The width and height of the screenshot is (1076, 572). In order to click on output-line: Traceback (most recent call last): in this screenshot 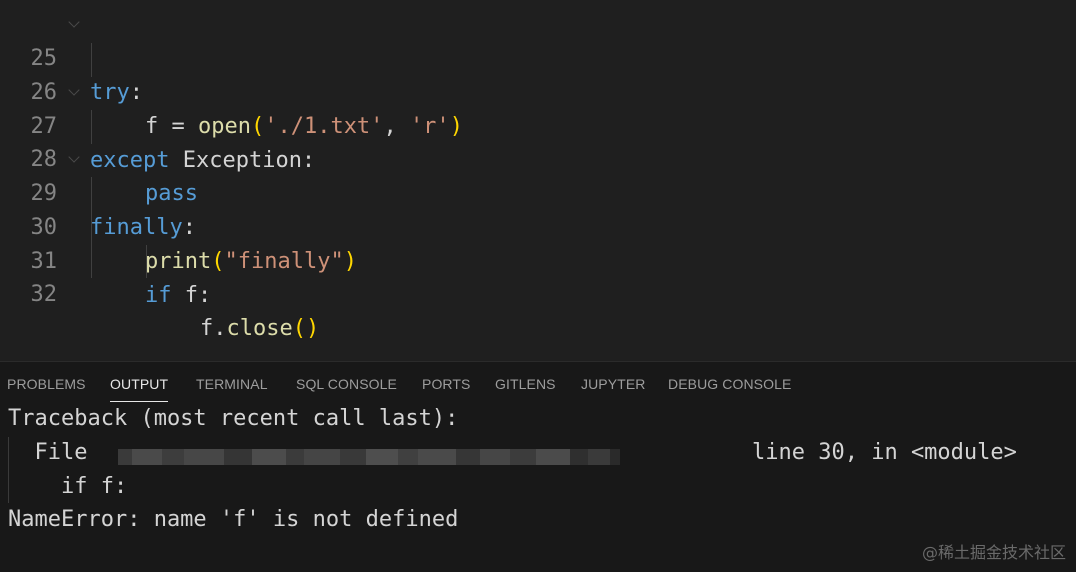, I will do `click(233, 418)`.